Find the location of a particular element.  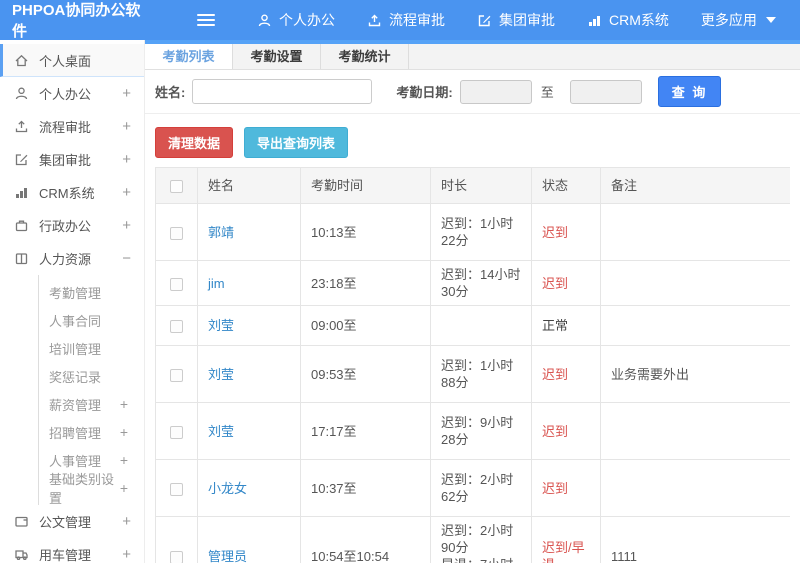

attendance-time: 10:13至 is located at coordinates (365, 232).